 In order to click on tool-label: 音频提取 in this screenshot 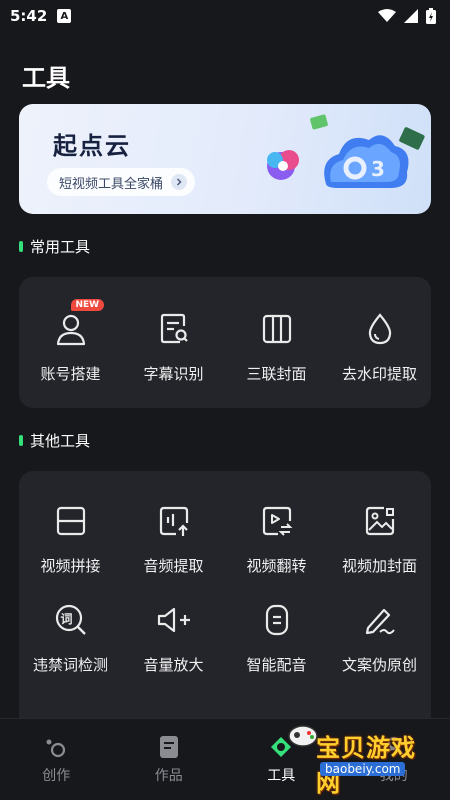, I will do `click(173, 566)`.